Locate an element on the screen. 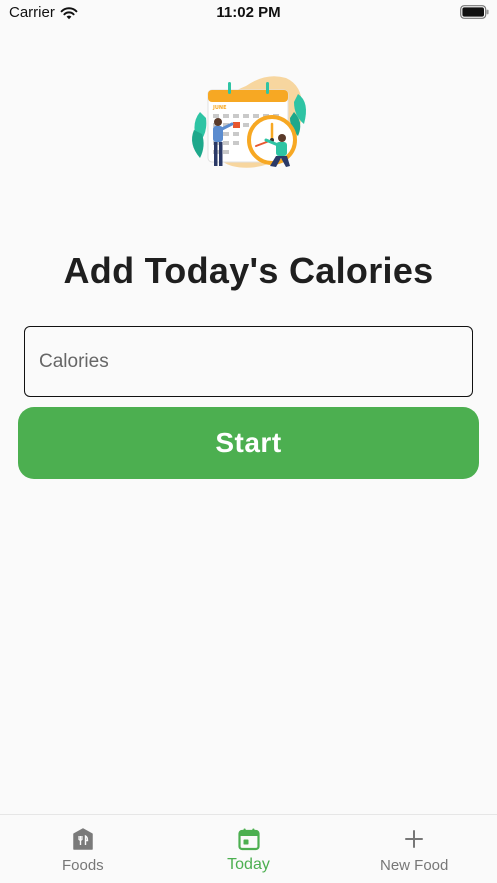 The width and height of the screenshot is (497, 883). tab-foods: Foods is located at coordinates (83, 849).